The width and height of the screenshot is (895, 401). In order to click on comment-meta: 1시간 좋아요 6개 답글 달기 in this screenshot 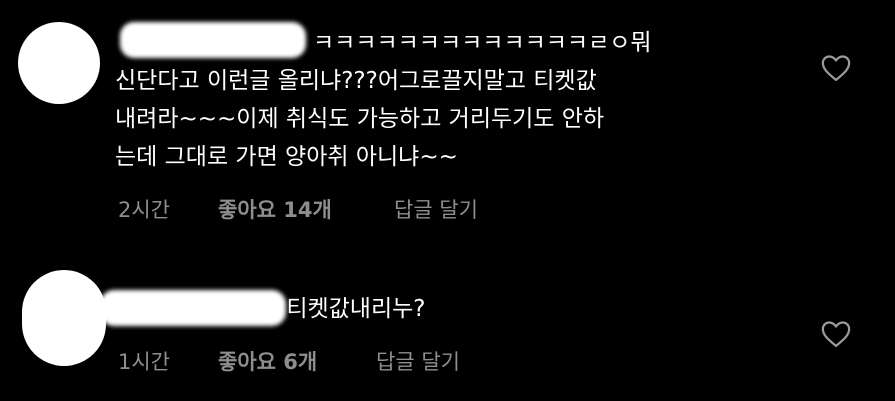, I will do `click(289, 361)`.